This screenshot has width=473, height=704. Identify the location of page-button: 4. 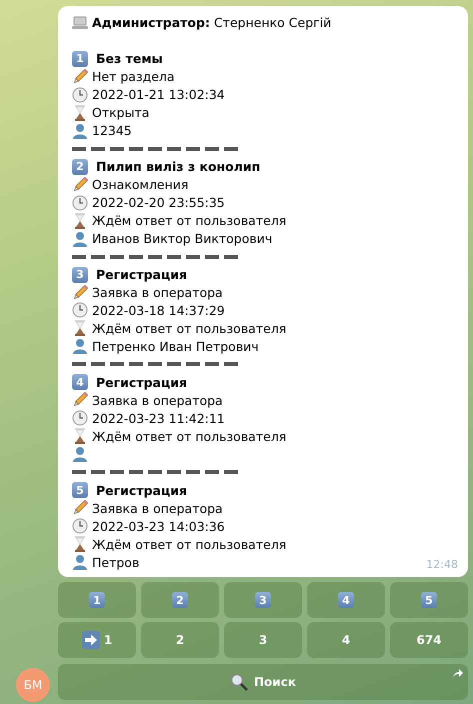
(346, 640).